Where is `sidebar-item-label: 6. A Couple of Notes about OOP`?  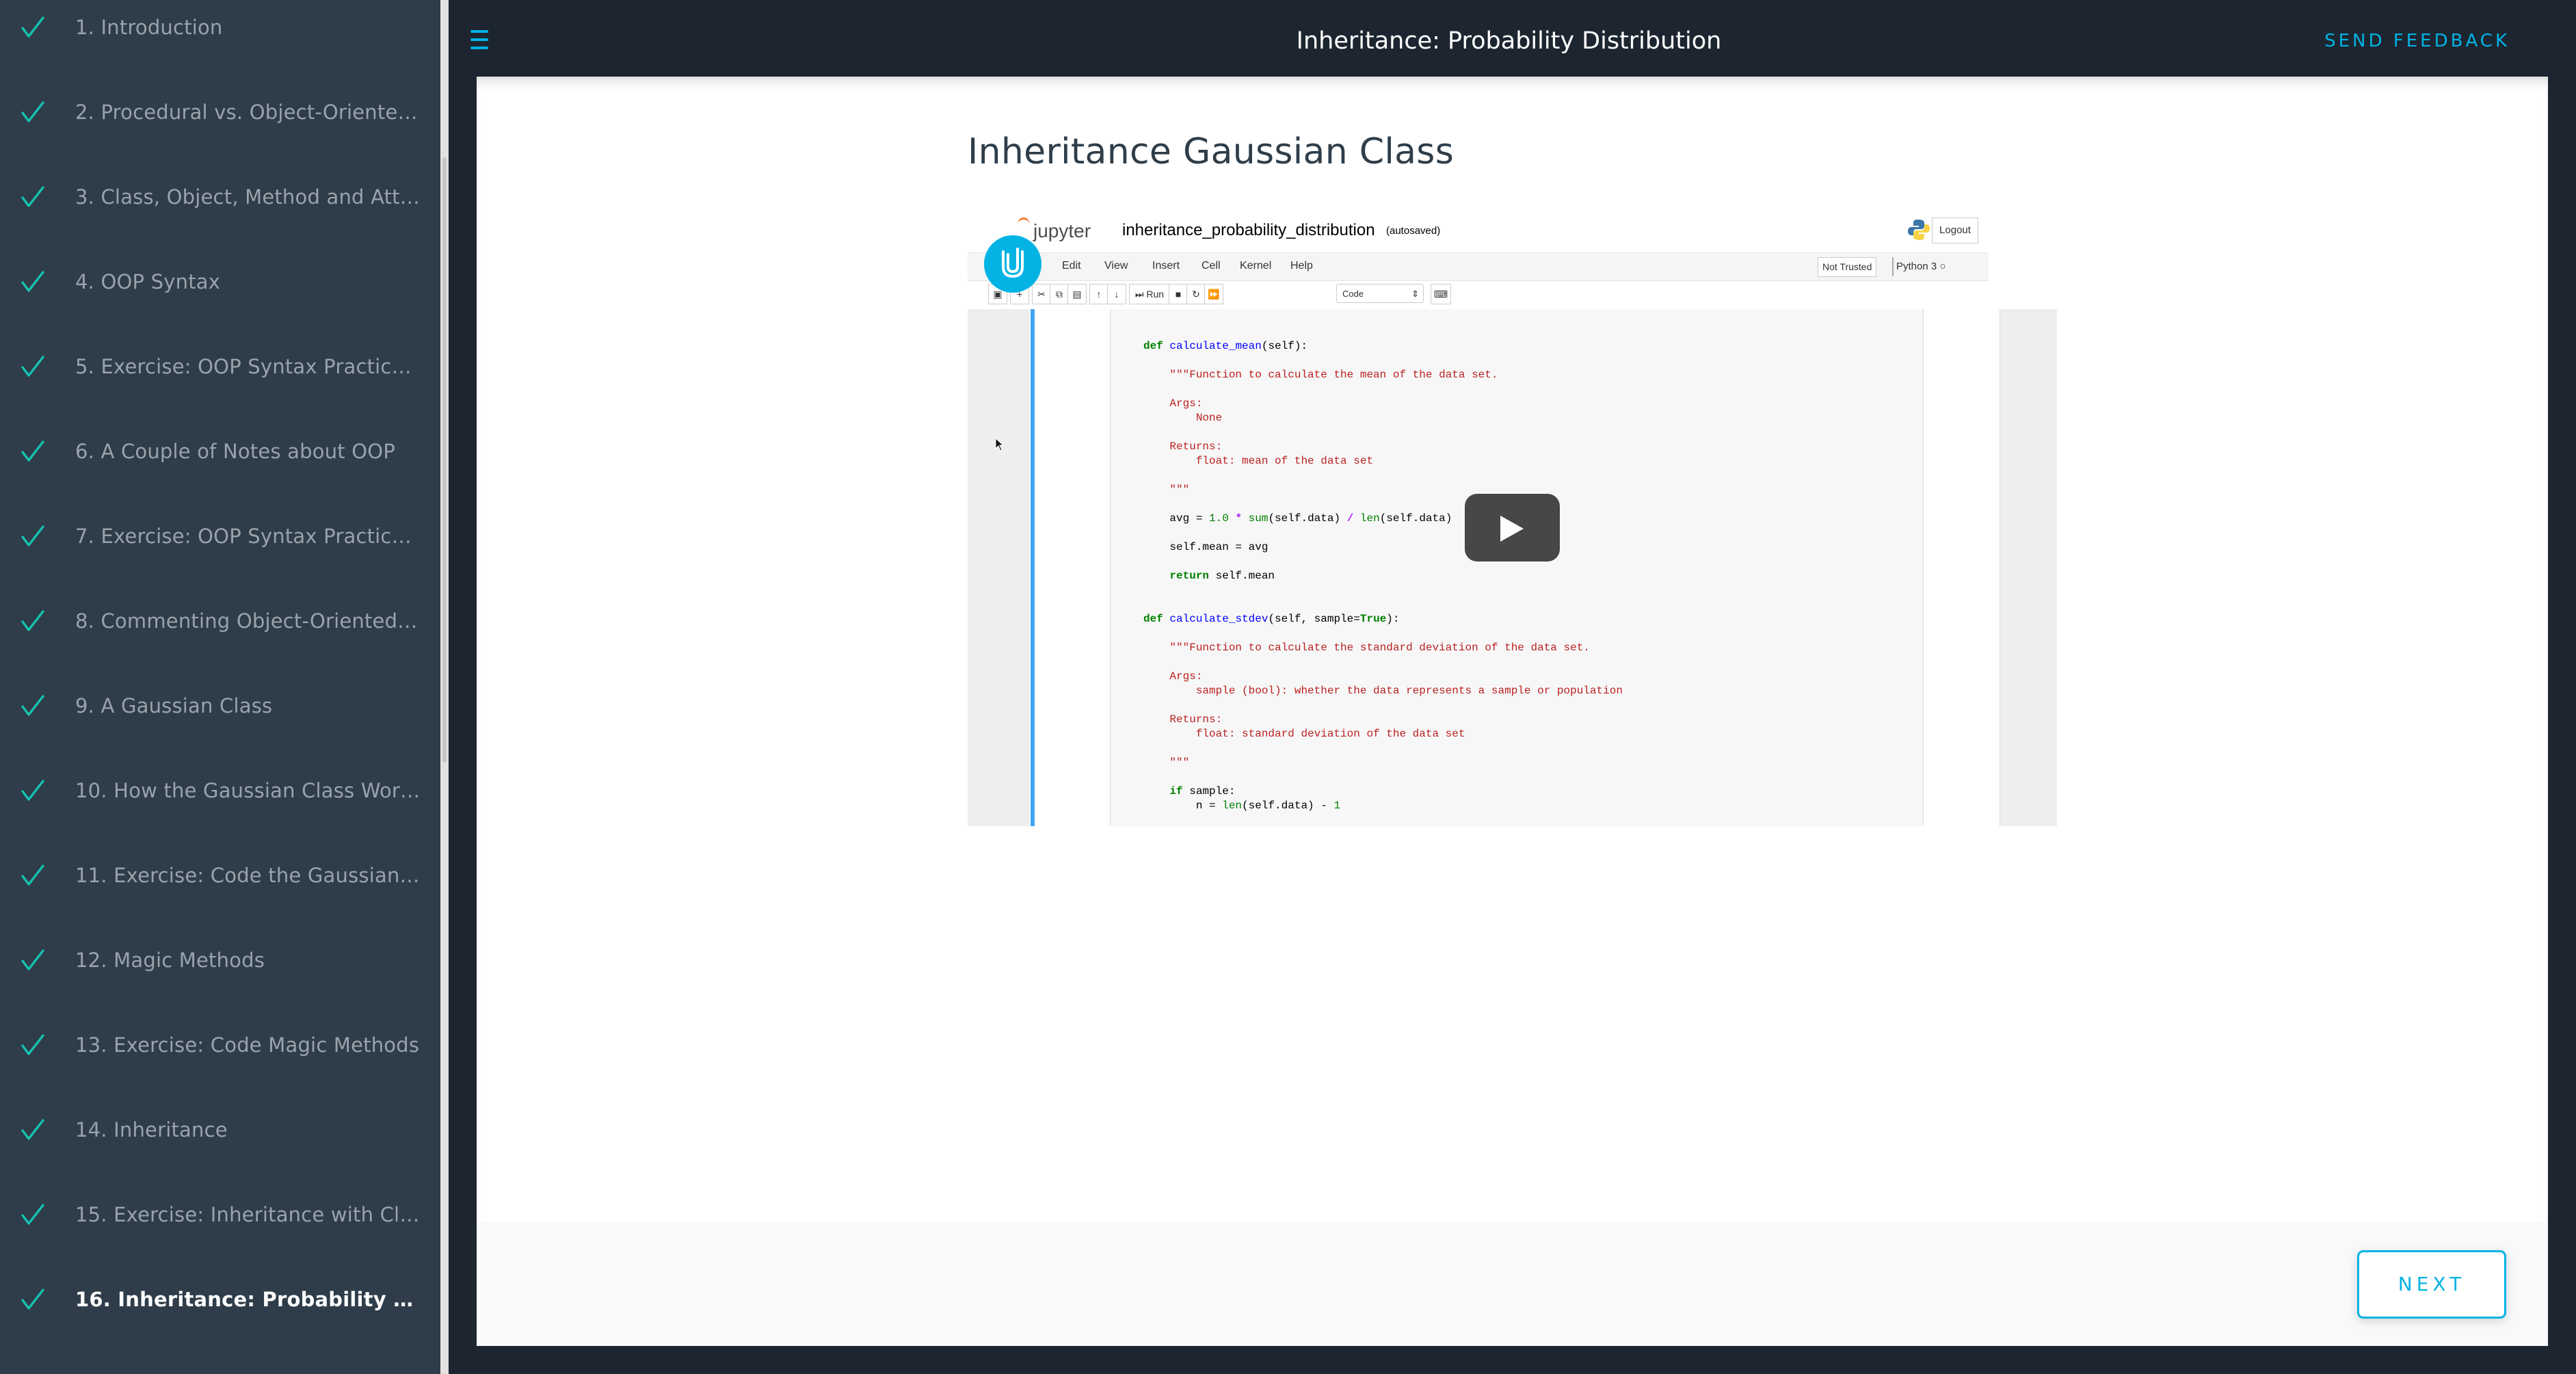 sidebar-item-label: 6. A Couple of Notes about OOP is located at coordinates (235, 451).